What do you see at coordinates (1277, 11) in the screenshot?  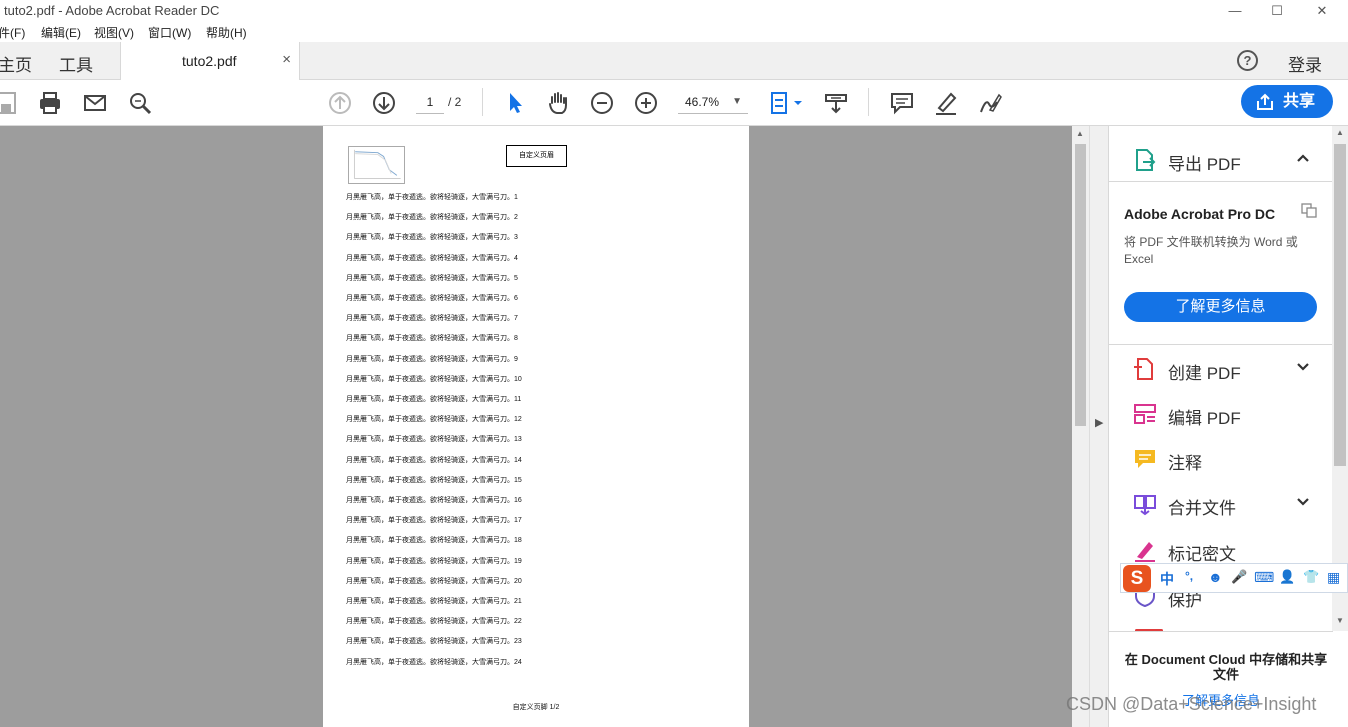 I see `maximize-button: ☐` at bounding box center [1277, 11].